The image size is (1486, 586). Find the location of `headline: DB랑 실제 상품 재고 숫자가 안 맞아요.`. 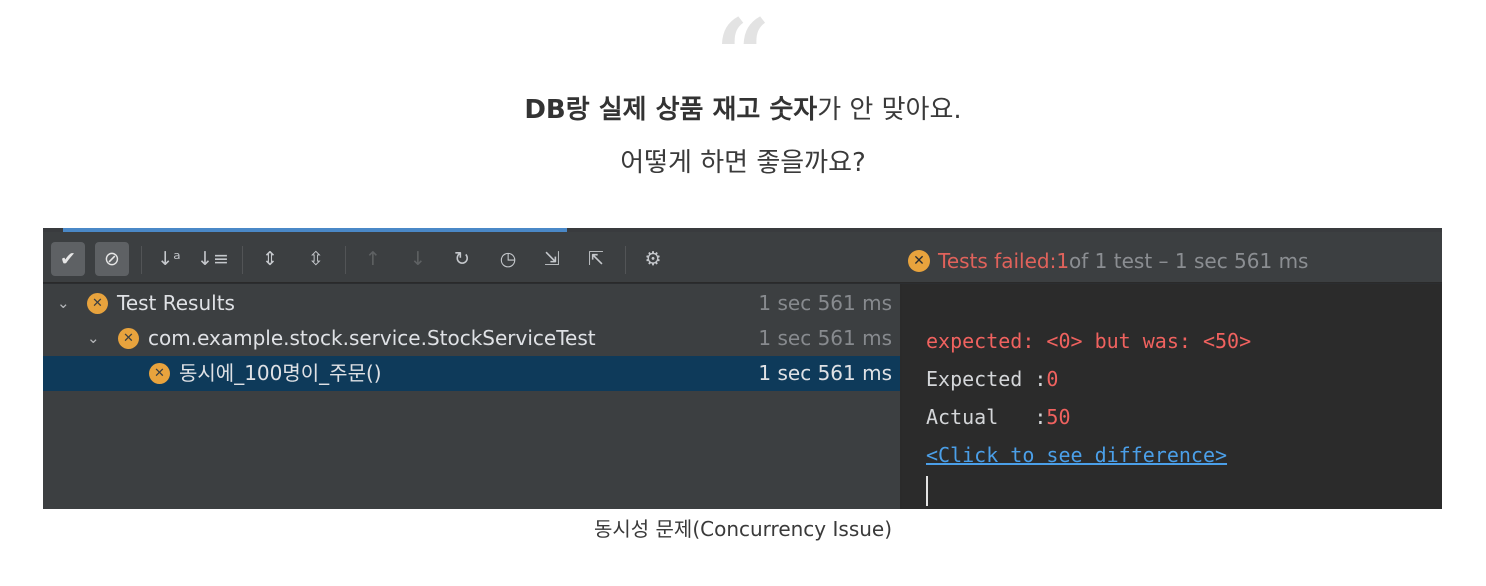

headline: DB랑 실제 상품 재고 숫자가 안 맞아요. is located at coordinates (743, 110).